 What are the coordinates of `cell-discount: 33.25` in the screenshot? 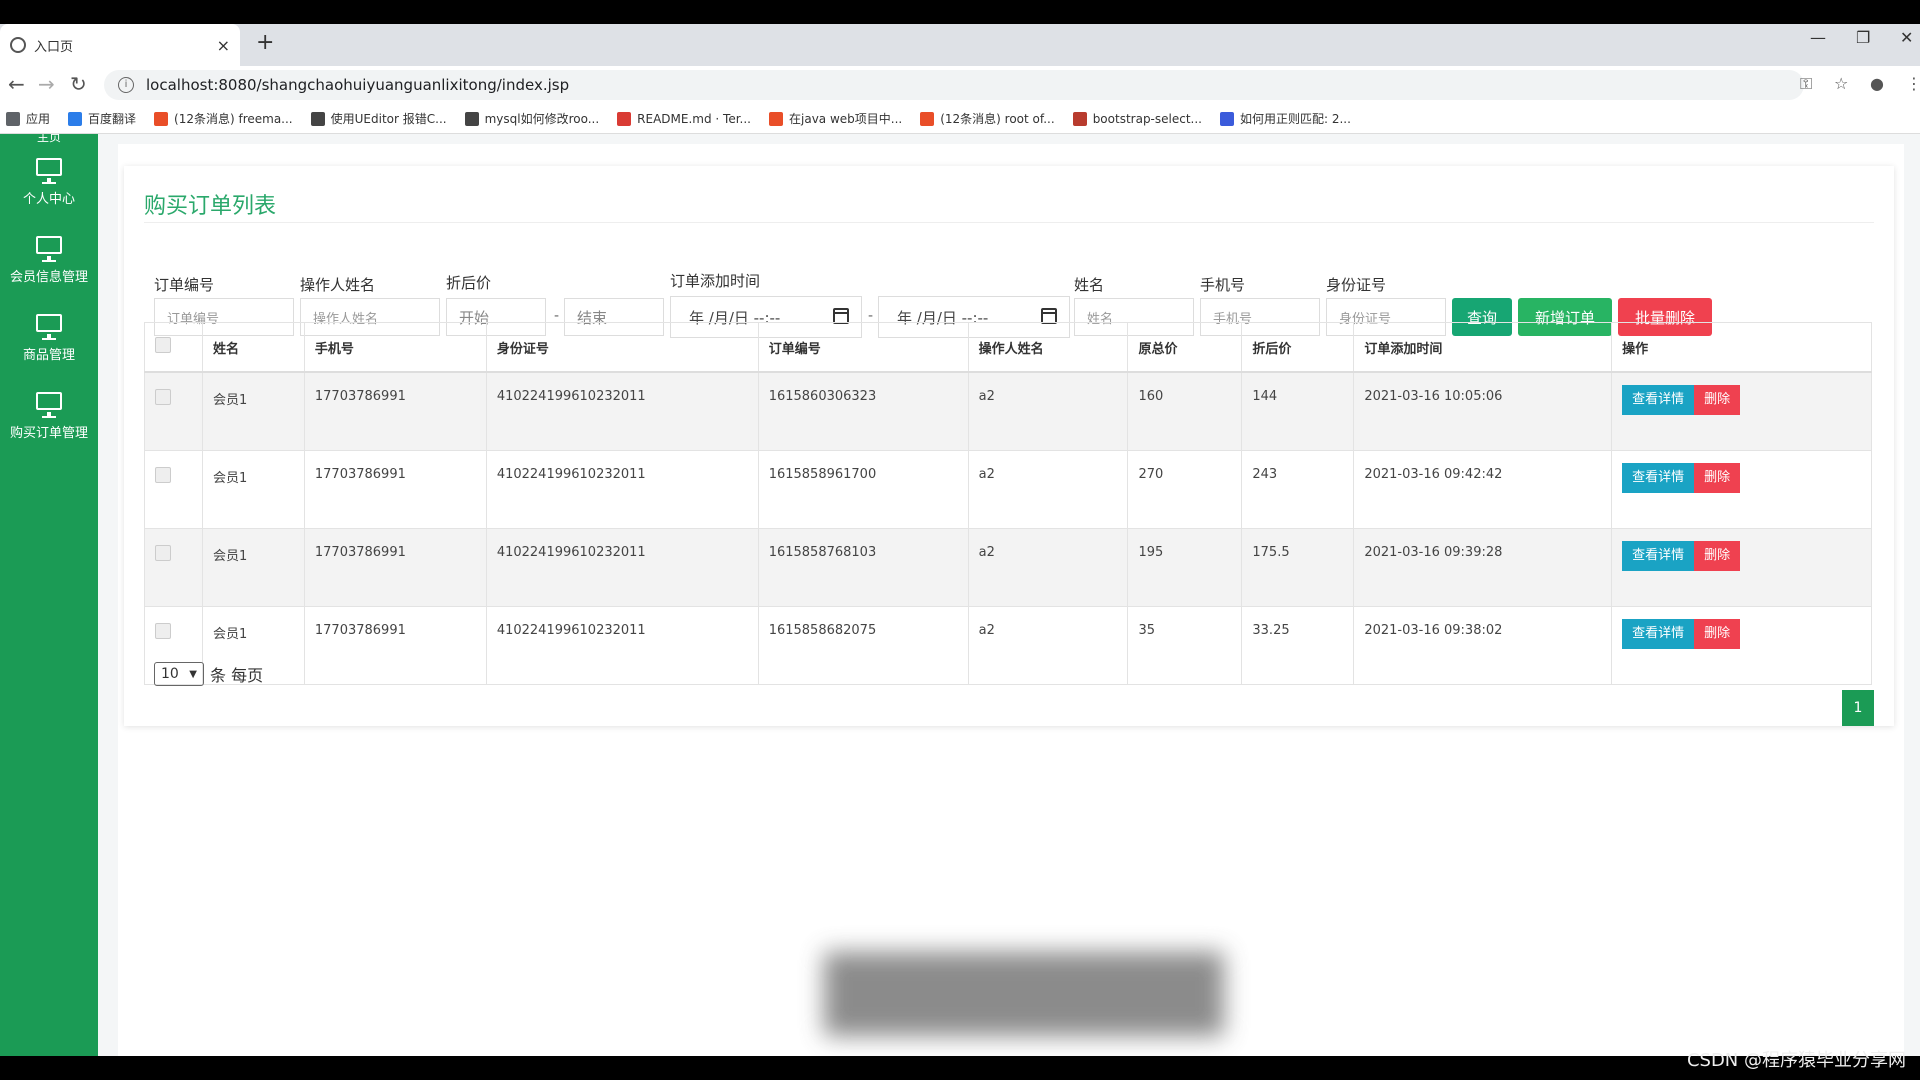 It's located at (1298, 645).